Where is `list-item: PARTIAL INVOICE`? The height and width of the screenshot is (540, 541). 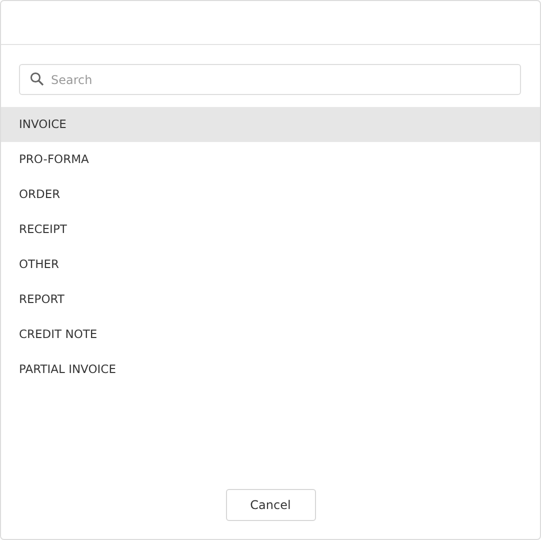 list-item: PARTIAL INVOICE is located at coordinates (270, 369).